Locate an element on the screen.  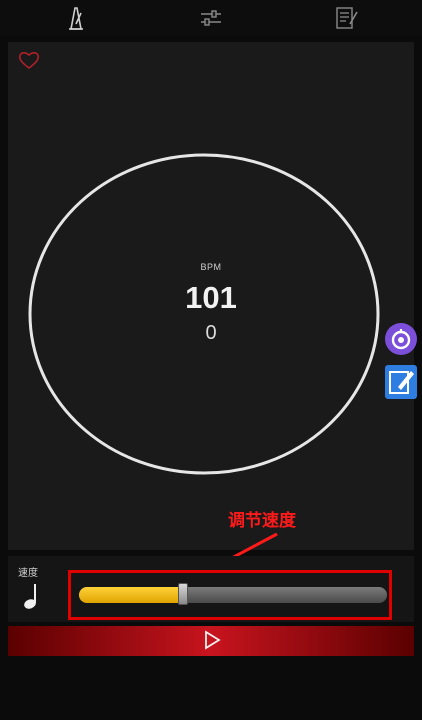
beat-counter: 0 is located at coordinates (211, 333).